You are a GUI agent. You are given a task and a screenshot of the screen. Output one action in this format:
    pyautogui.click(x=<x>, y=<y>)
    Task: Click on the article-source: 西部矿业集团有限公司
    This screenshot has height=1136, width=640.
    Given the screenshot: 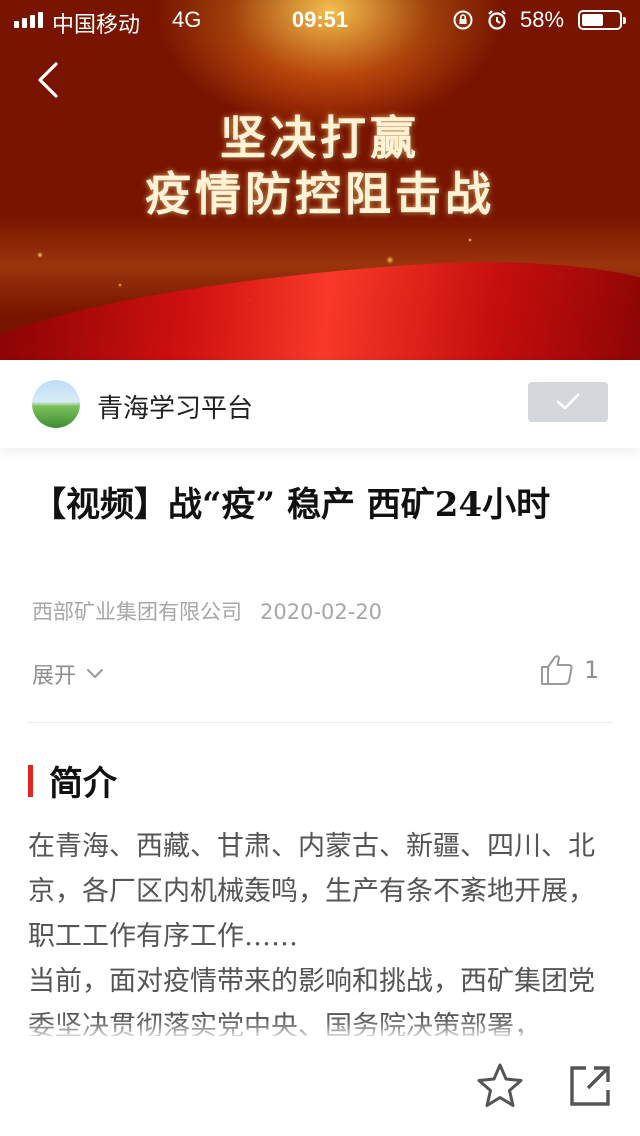 What is the action you would take?
    pyautogui.click(x=137, y=612)
    